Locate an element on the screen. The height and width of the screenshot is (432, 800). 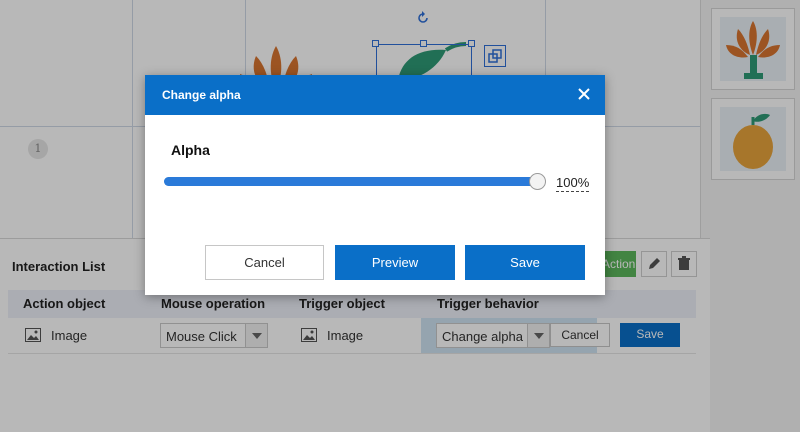
alpha-slider-fill is located at coordinates (351, 181).